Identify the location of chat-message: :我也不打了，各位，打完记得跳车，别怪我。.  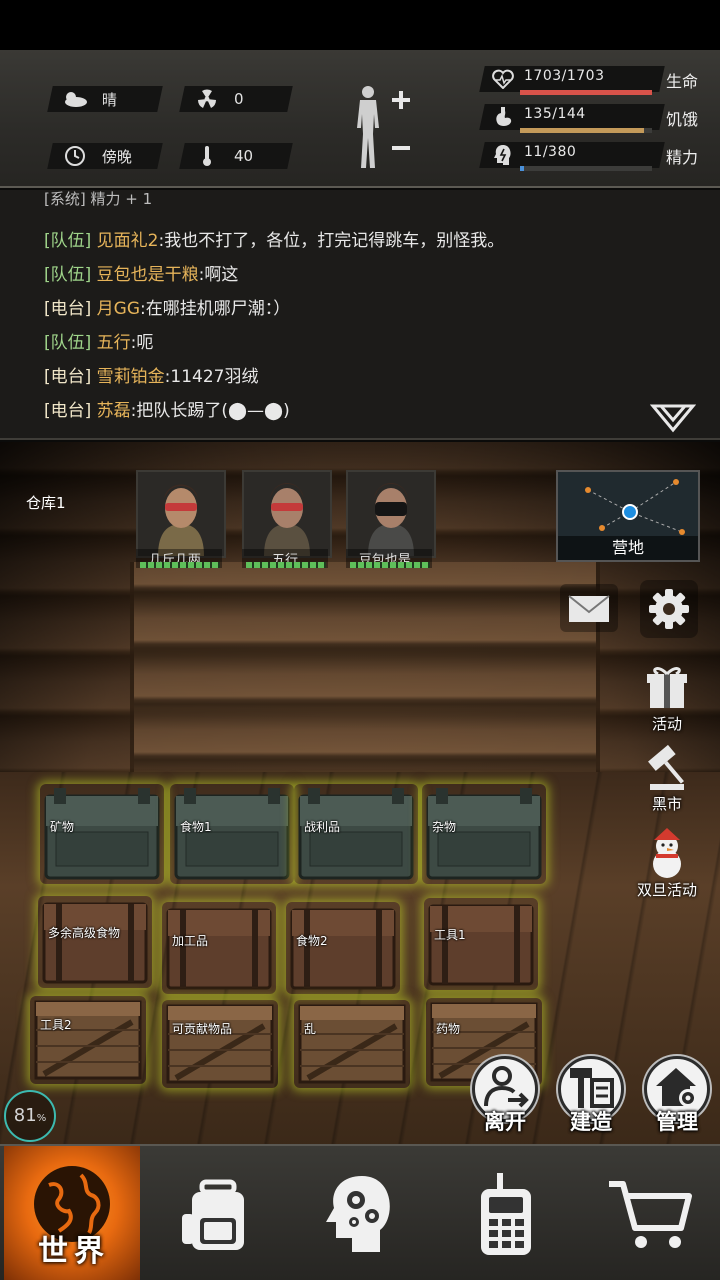
(331, 241).